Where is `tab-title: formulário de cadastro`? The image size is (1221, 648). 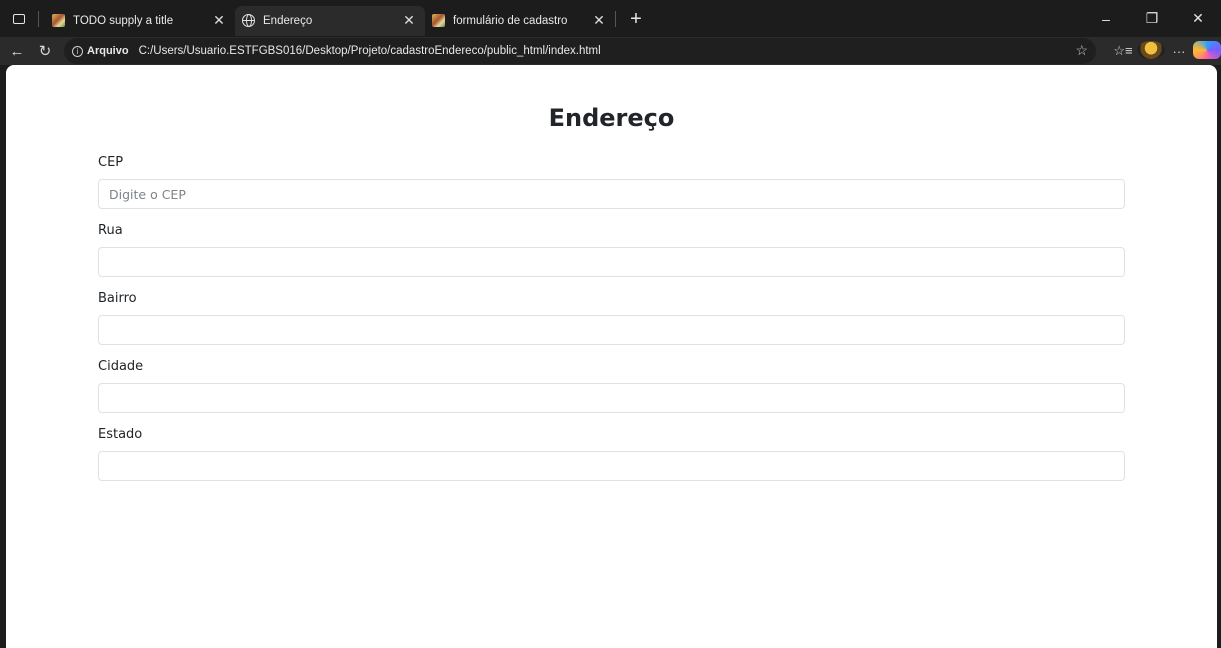
tab-title: formulário de cadastro is located at coordinates (510, 20).